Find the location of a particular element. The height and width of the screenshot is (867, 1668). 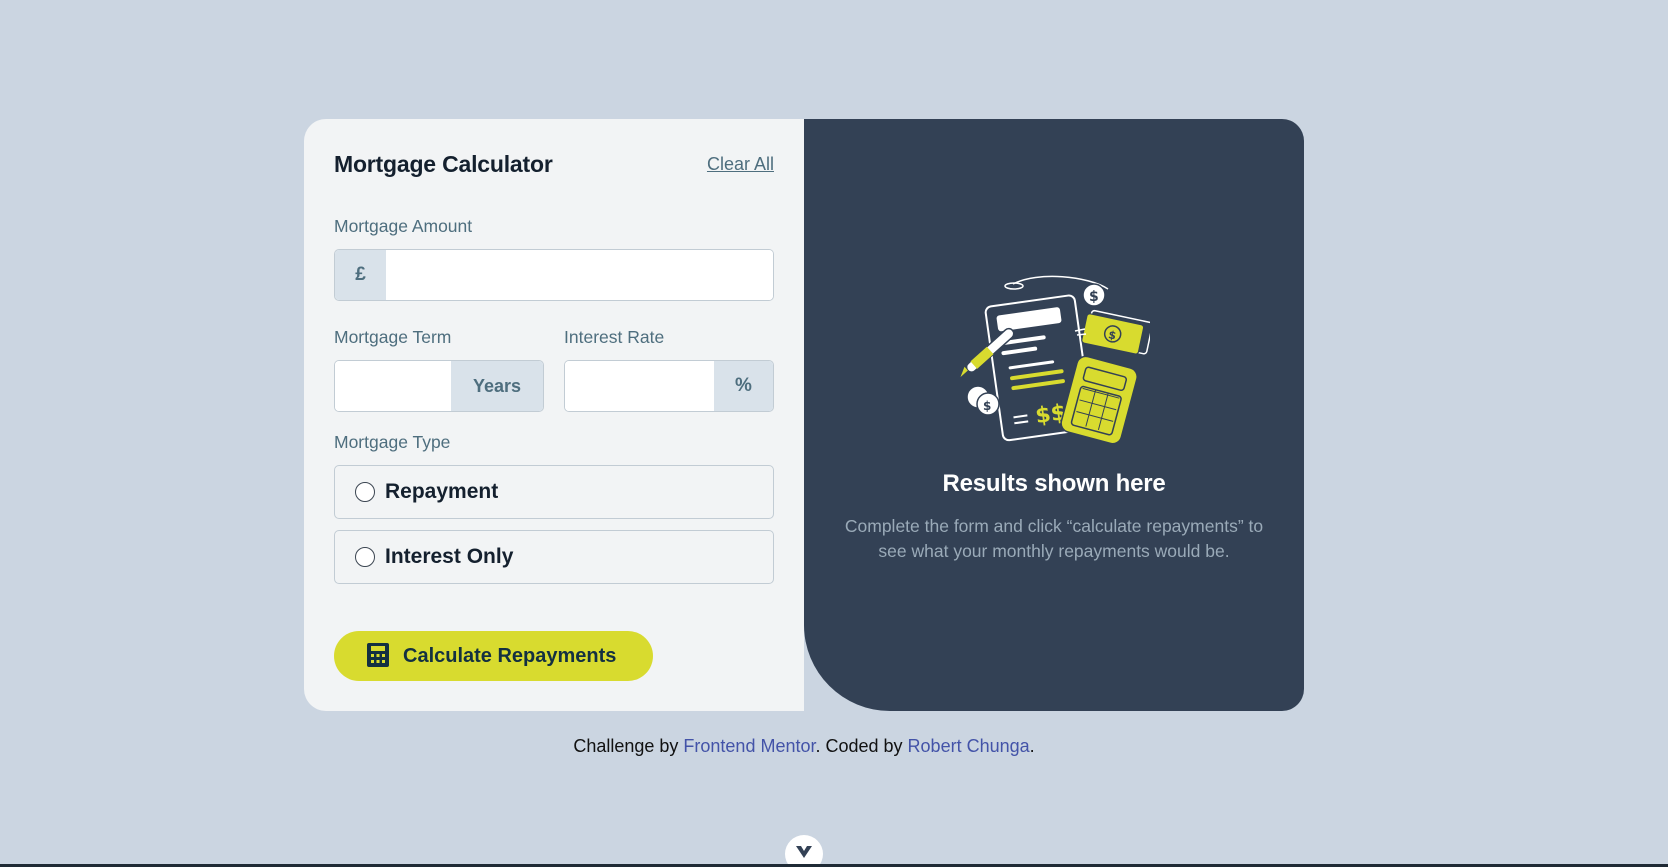

calculate-repayments-button: Calculate Repayments is located at coordinates (493, 656).